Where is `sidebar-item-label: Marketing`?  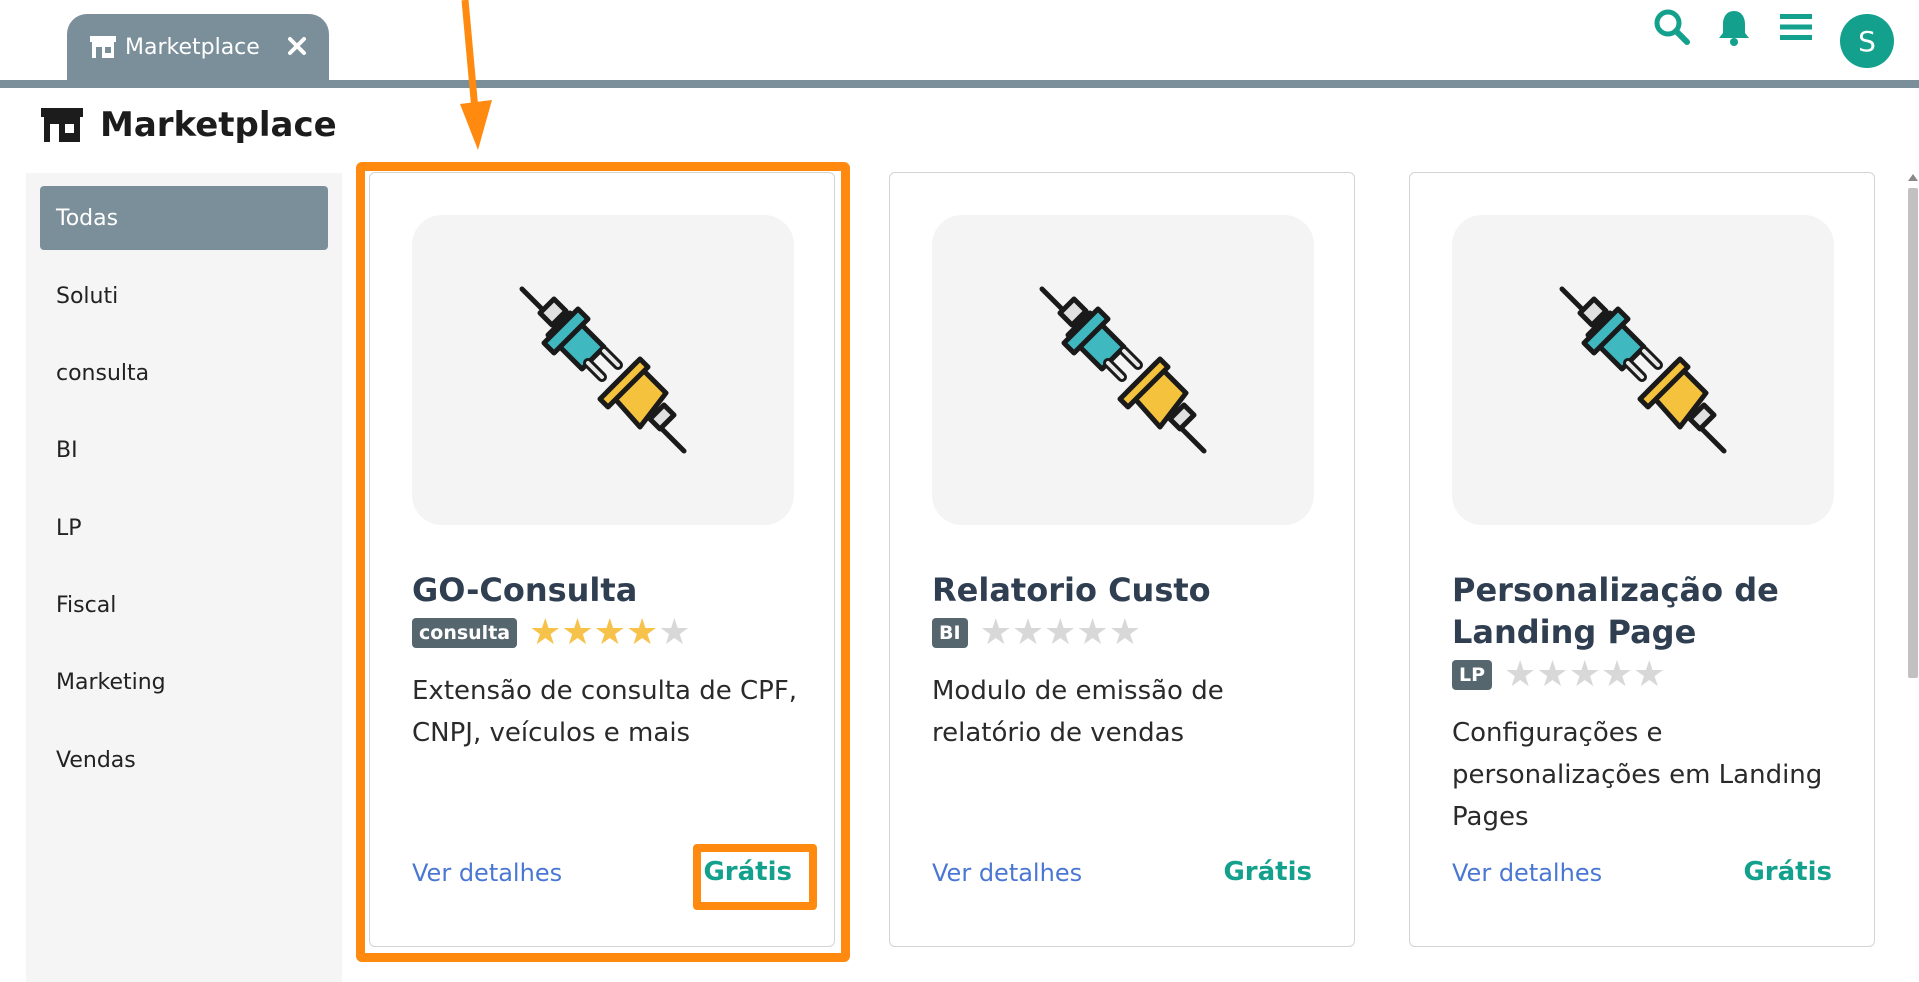 sidebar-item-label: Marketing is located at coordinates (111, 682).